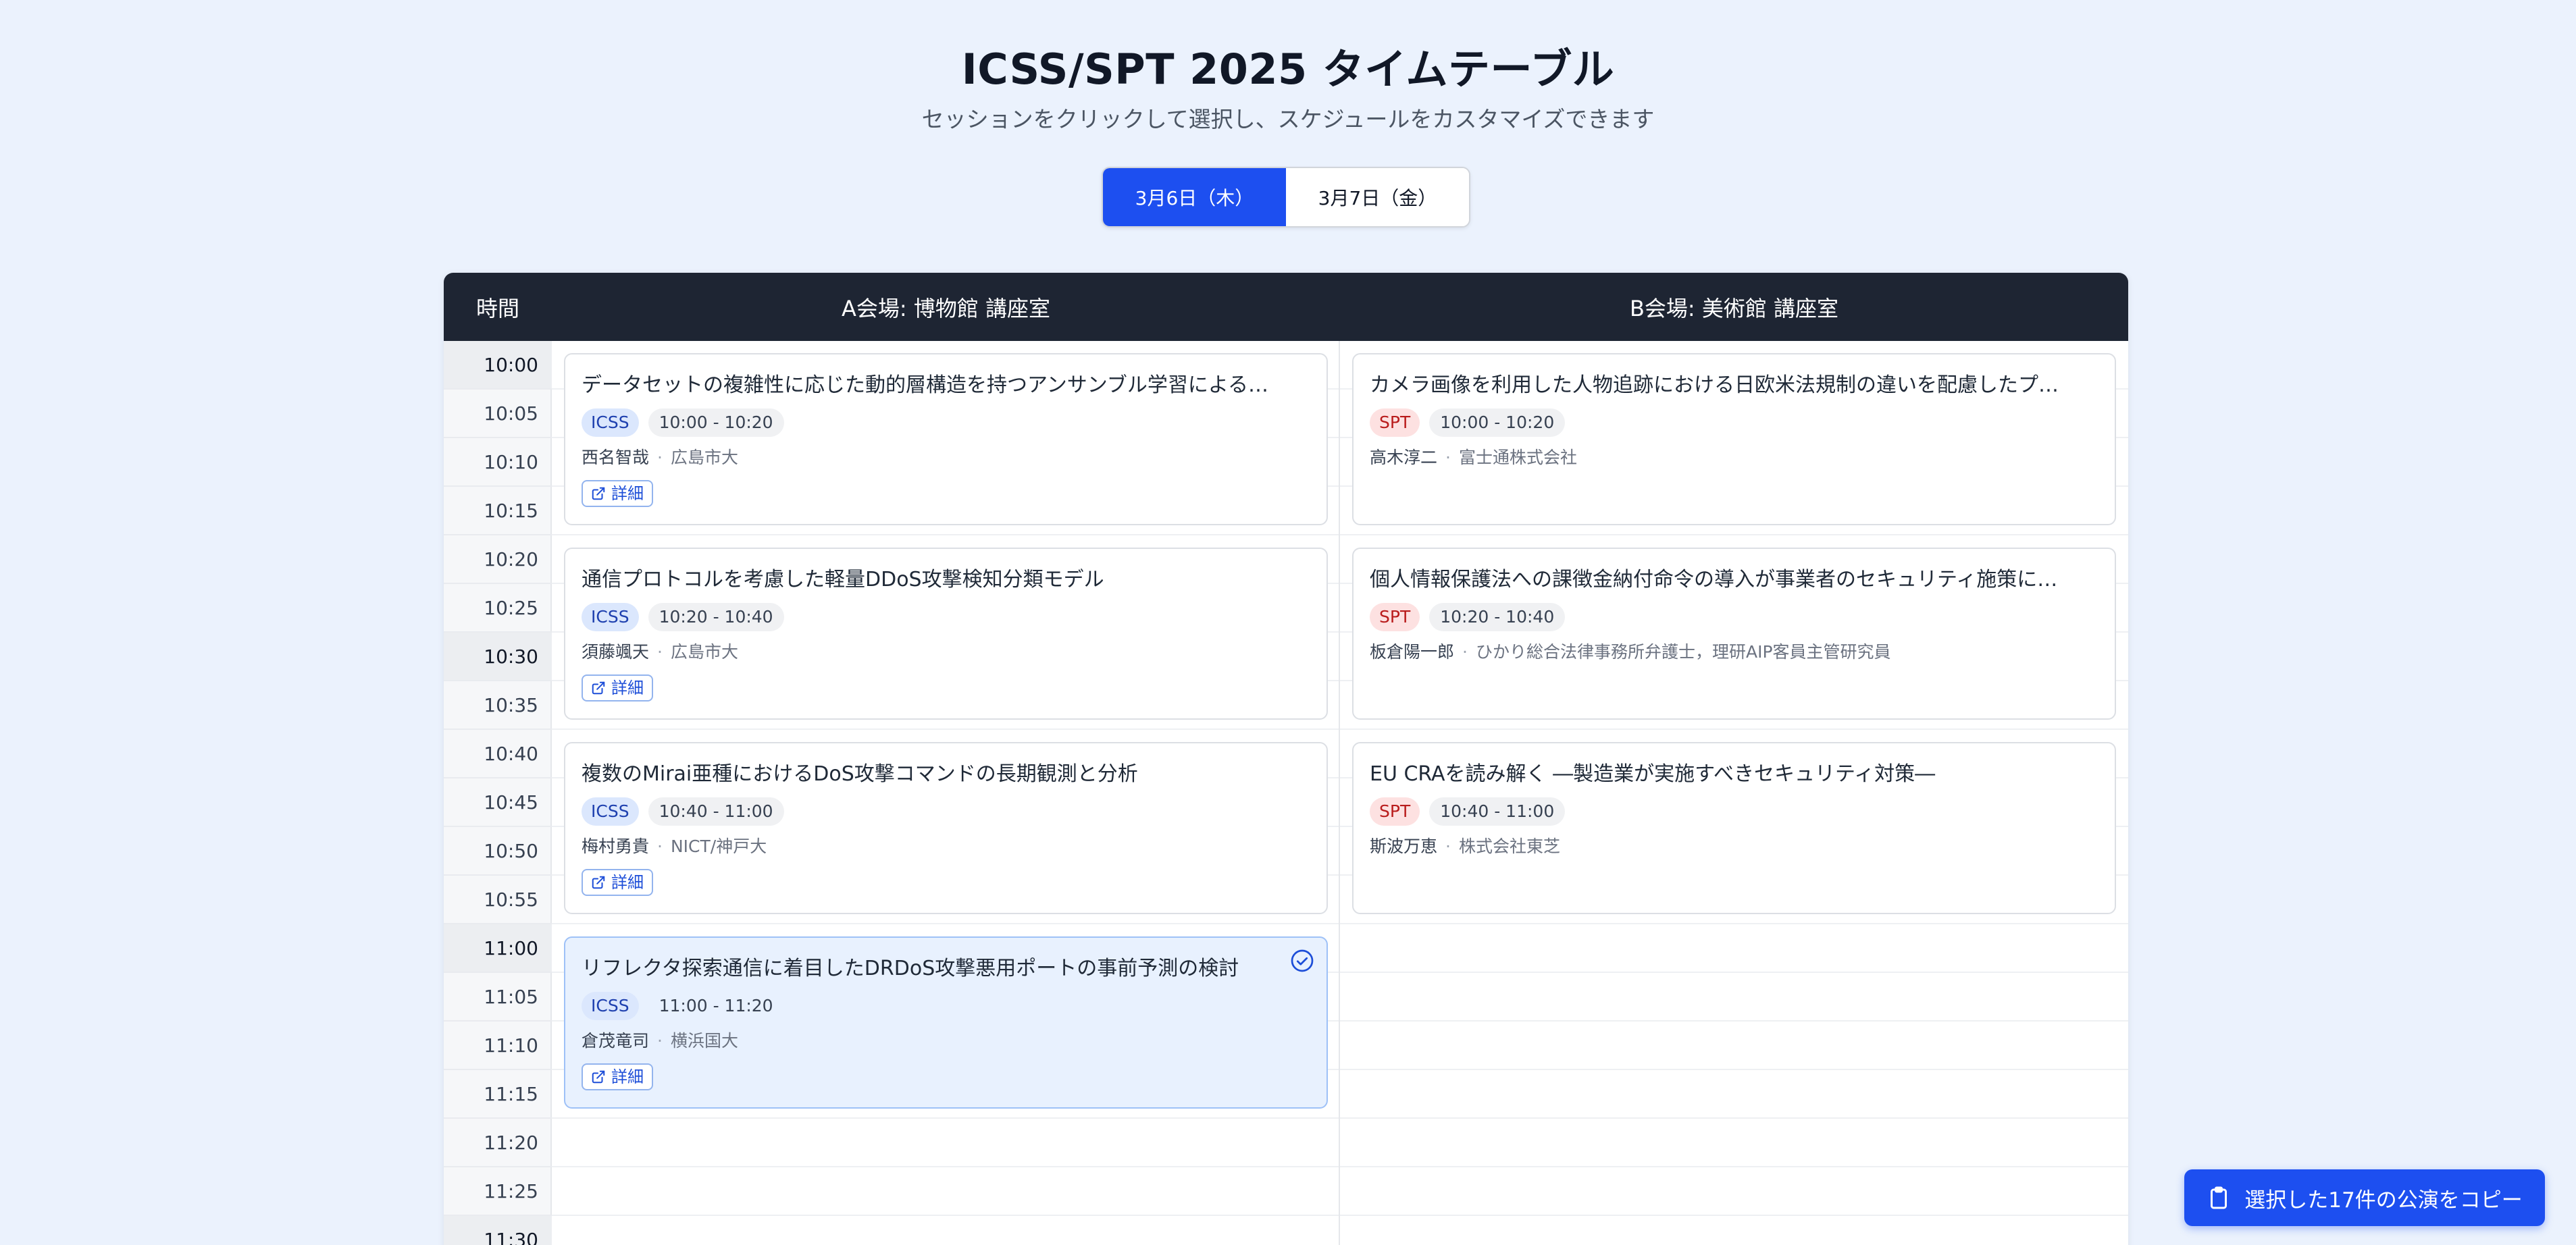 Image resolution: width=2576 pixels, height=1245 pixels. What do you see at coordinates (498, 1094) in the screenshot?
I see `time-slot: 11:15` at bounding box center [498, 1094].